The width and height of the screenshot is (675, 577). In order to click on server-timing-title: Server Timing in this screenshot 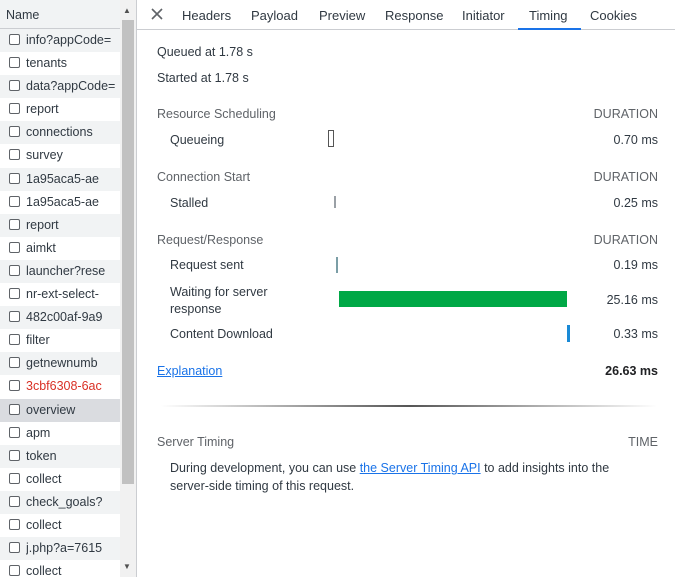, I will do `click(196, 442)`.